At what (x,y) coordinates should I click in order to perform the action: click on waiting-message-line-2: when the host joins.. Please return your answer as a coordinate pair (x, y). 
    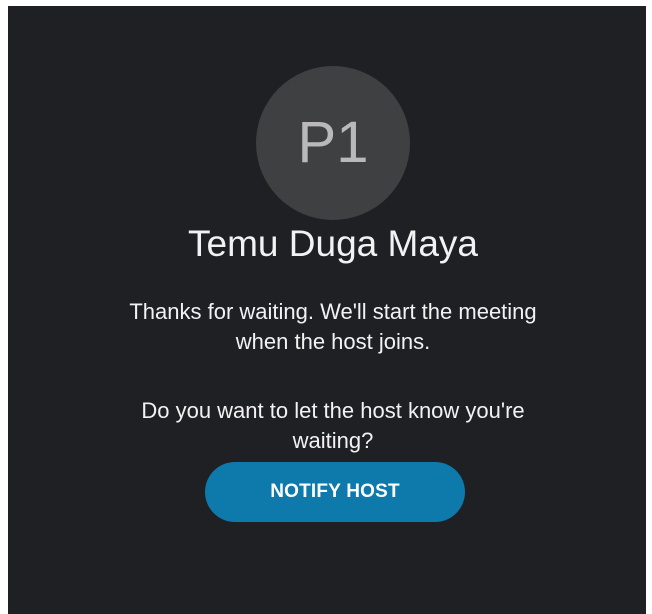
    Looking at the image, I should click on (333, 341).